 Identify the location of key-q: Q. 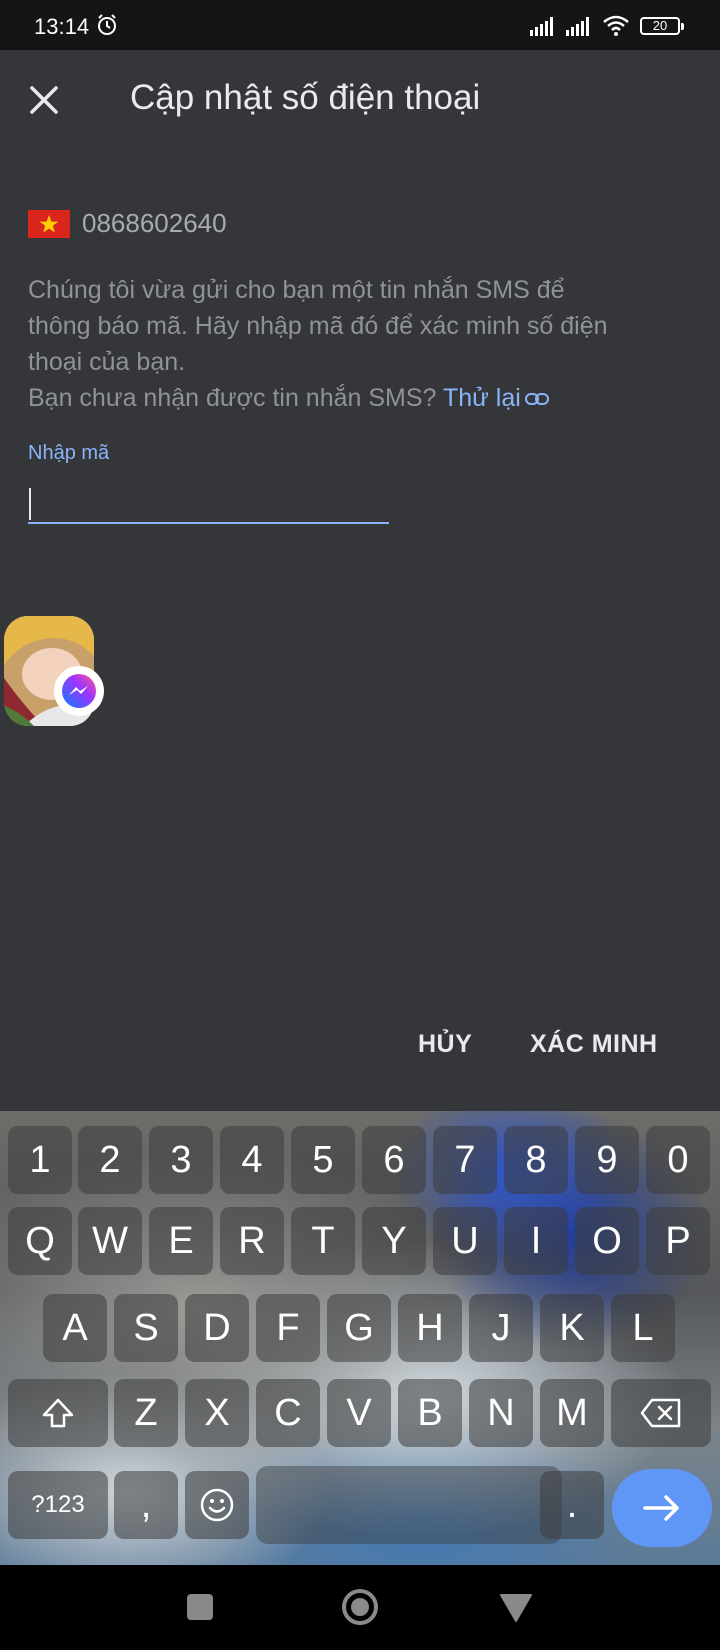
(40, 1241).